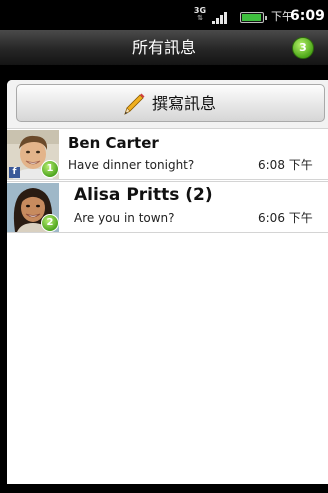  I want to click on pencil-icon, so click(134, 104).